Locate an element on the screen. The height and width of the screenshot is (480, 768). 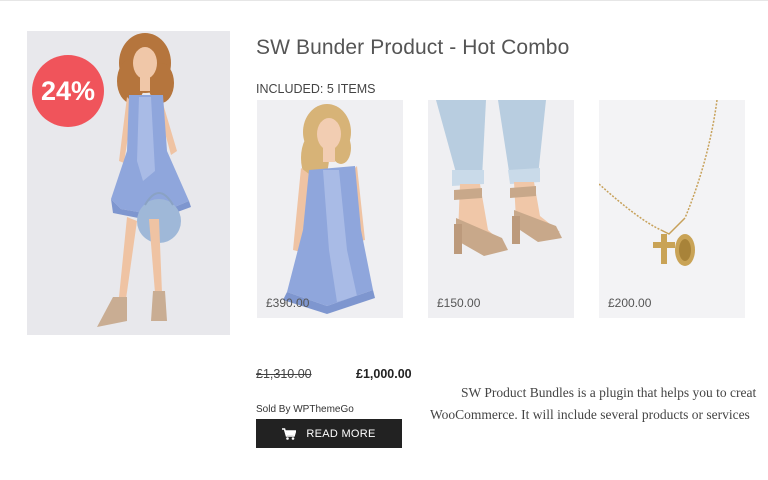
read-more-label: READ MORE is located at coordinates (341, 433).